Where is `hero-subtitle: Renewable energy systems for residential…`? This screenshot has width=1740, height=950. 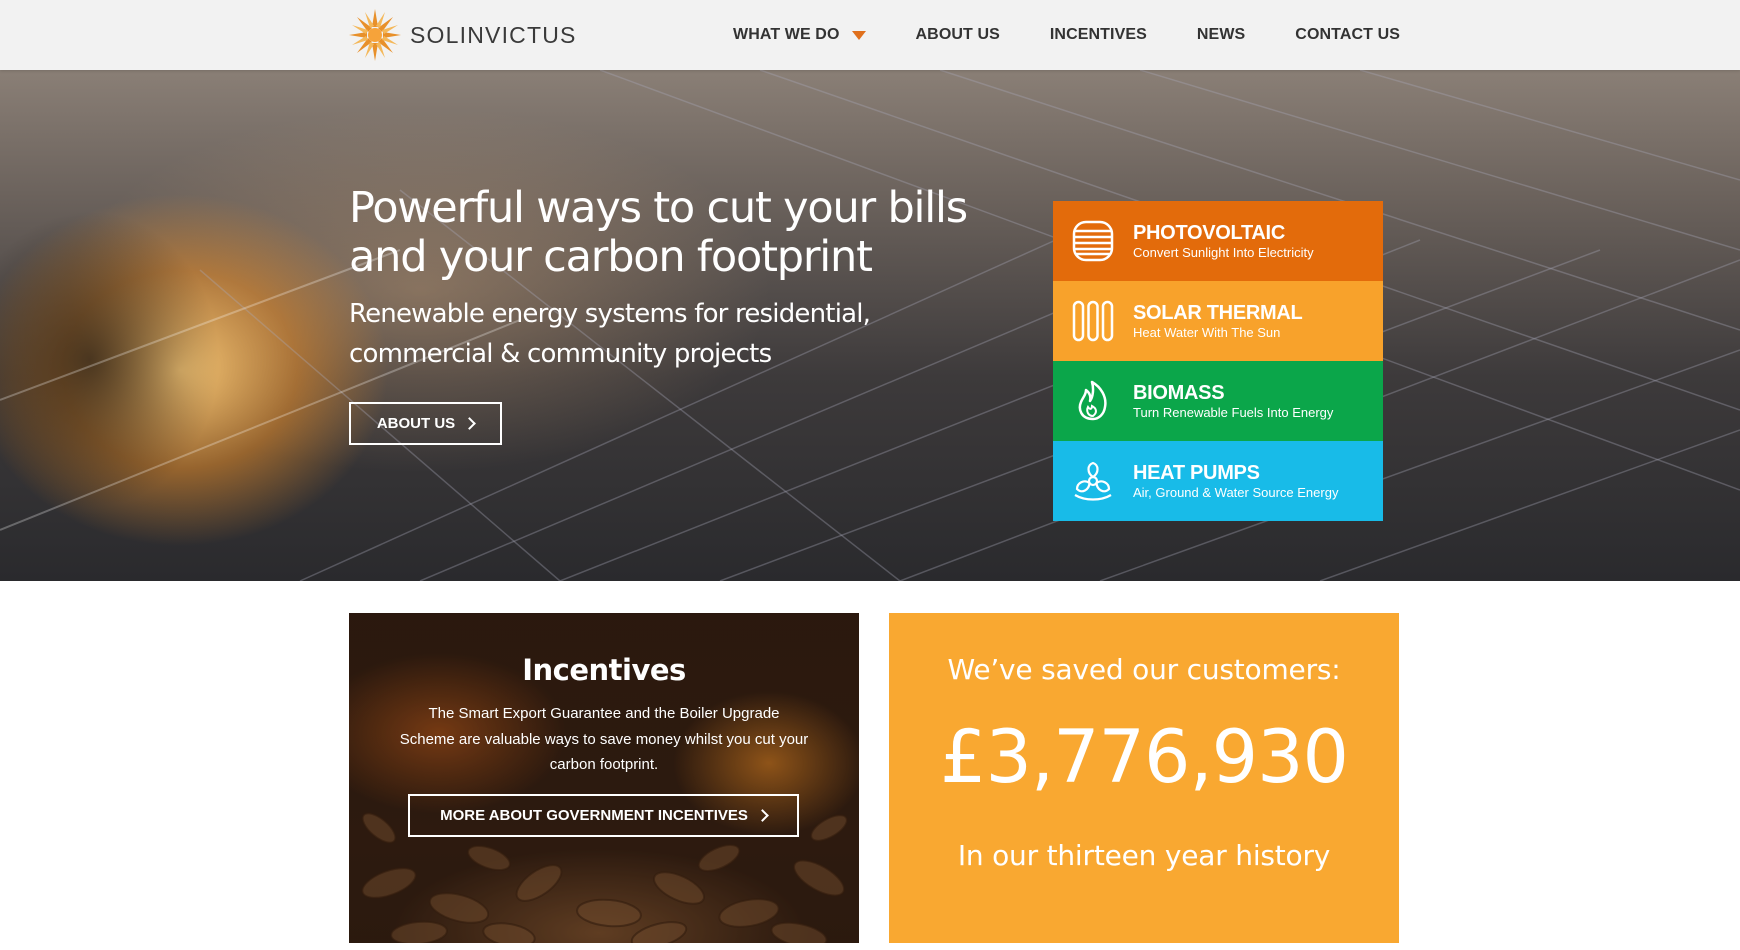
hero-subtitle: Renewable energy systems for residential… is located at coordinates (610, 334).